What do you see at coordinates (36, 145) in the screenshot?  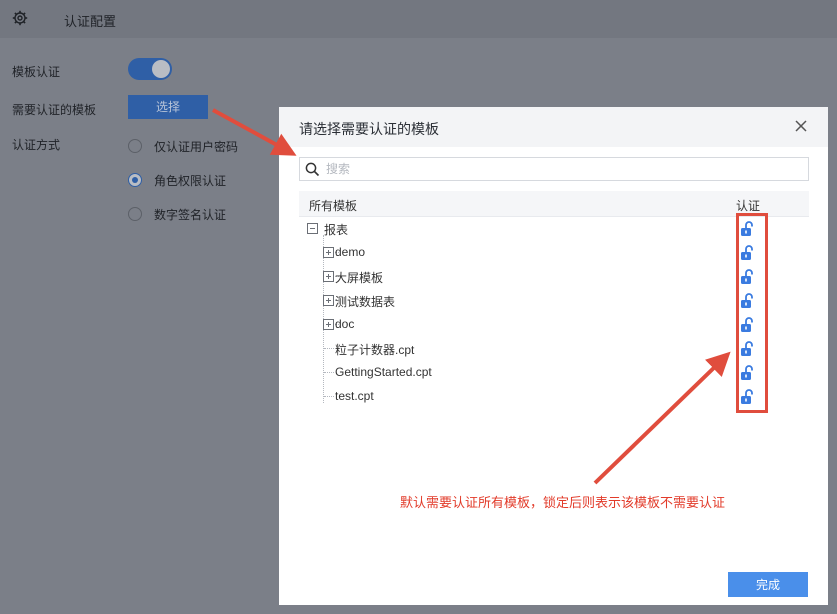 I see `auth-method-label: 认证方式` at bounding box center [36, 145].